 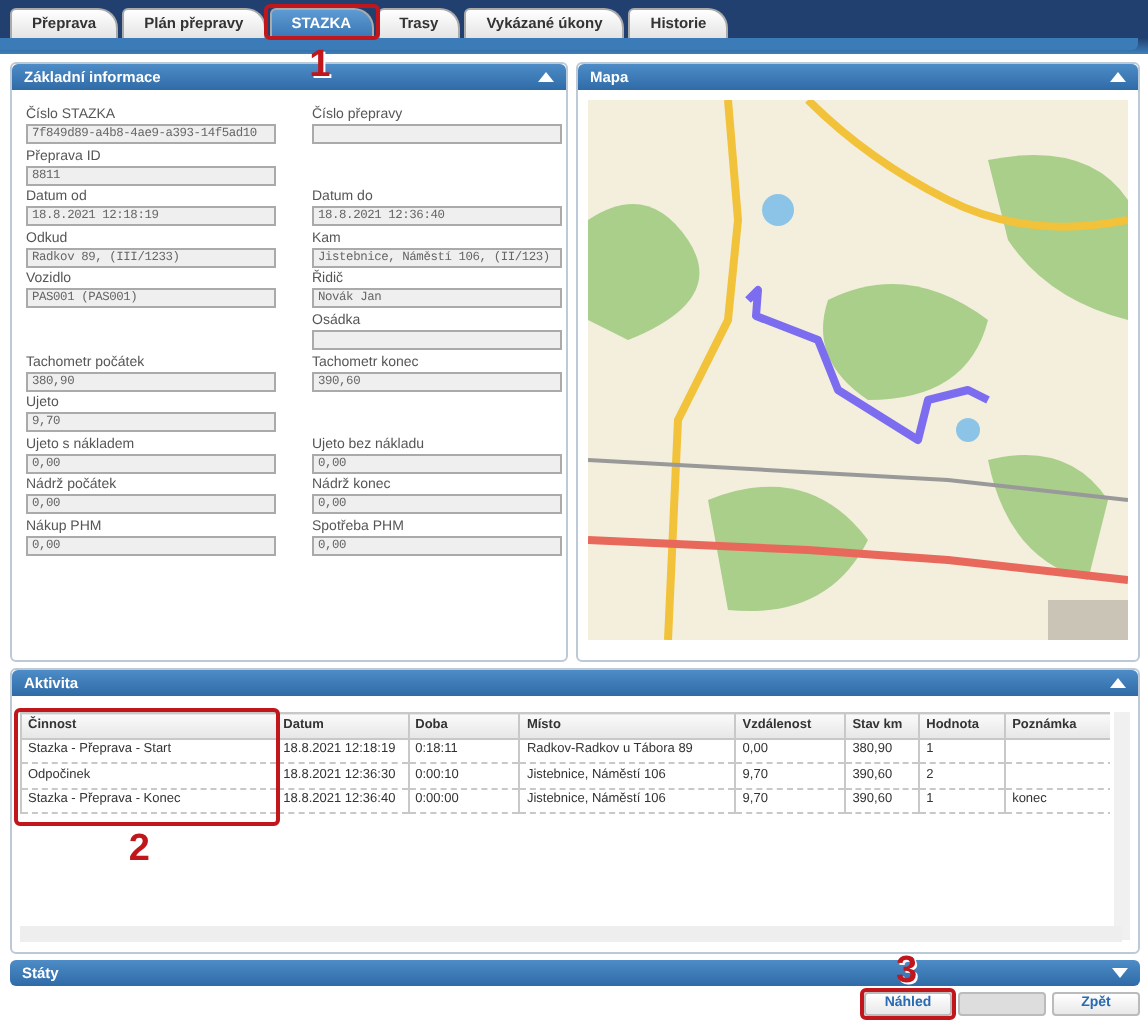 I want to click on expand-icon, so click(x=1120, y=973).